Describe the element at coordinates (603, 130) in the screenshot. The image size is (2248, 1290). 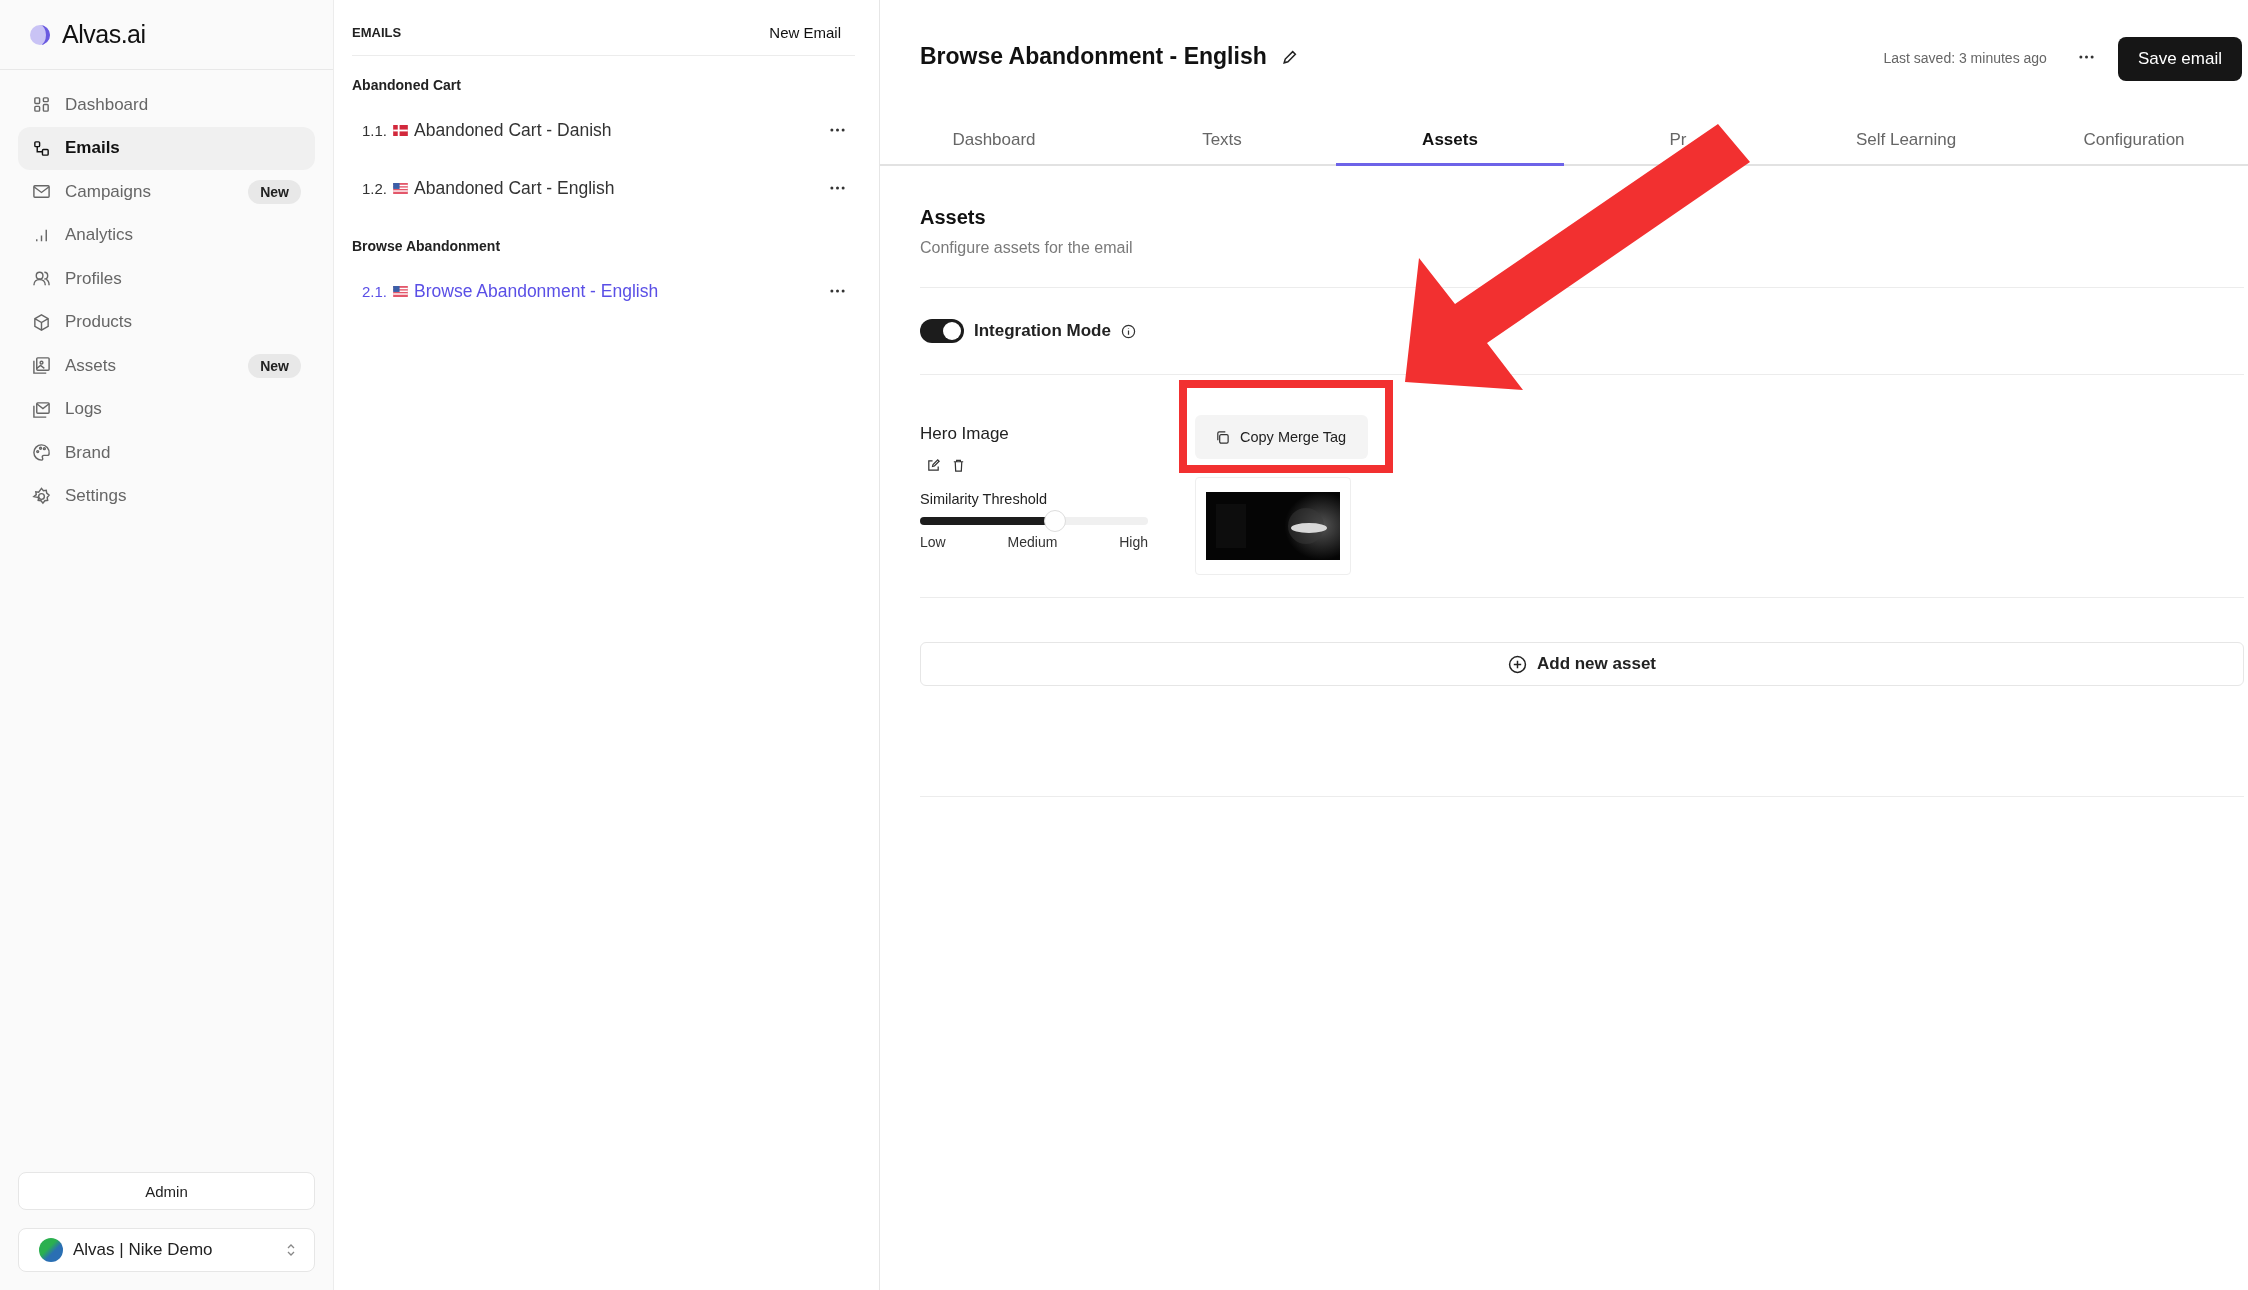
I see `email-item: 1.1. Abandoned Cart - Danish` at that location.